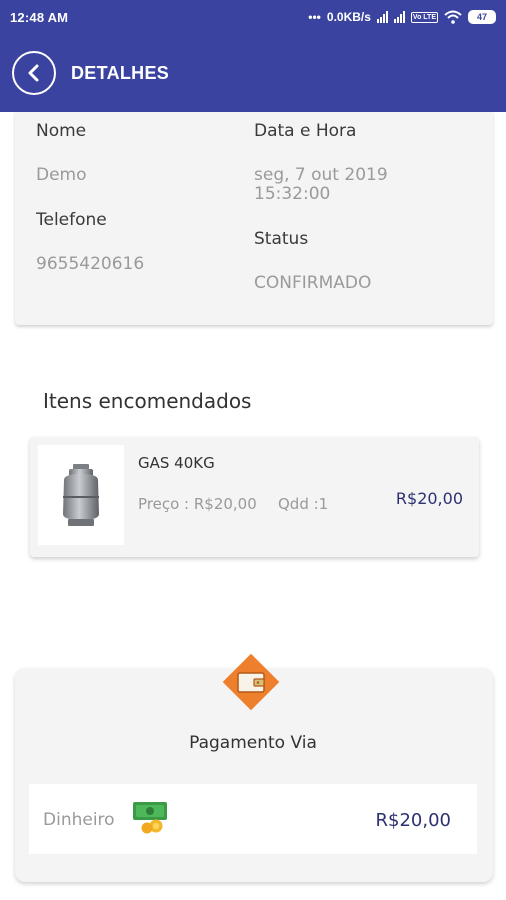 The width and height of the screenshot is (506, 900). I want to click on payment-method-label: Dinheiro, so click(79, 820).